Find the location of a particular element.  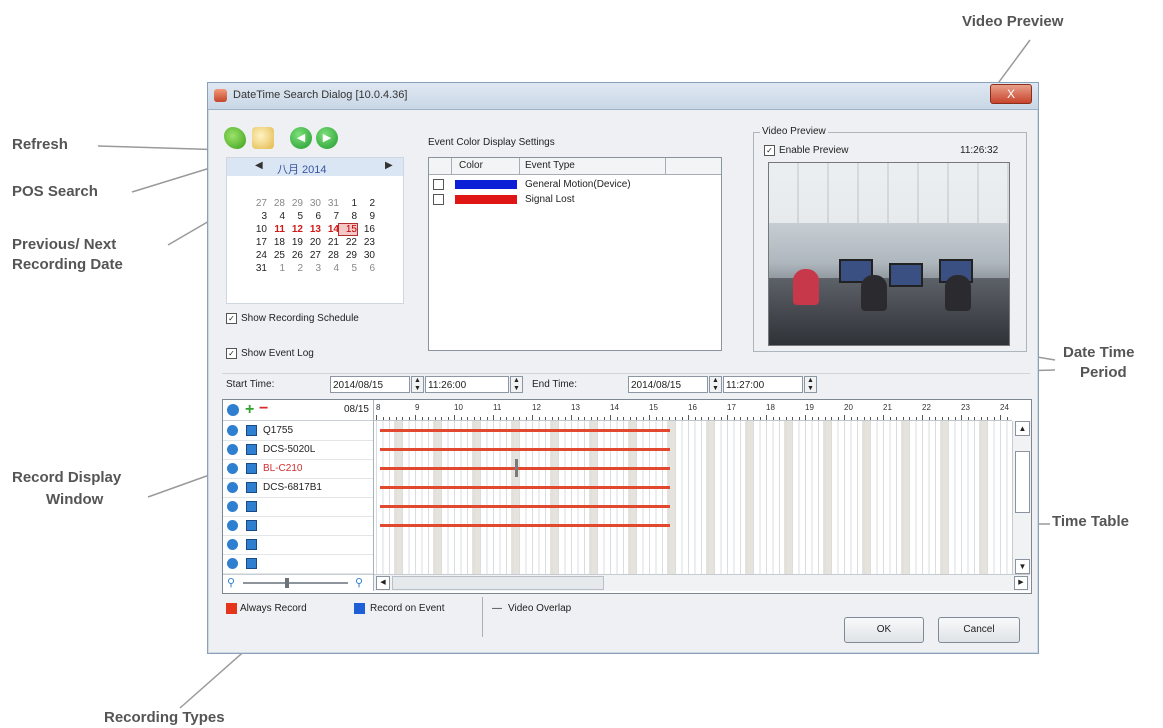

zoom-in-icon: ⚲ is located at coordinates (359, 582).